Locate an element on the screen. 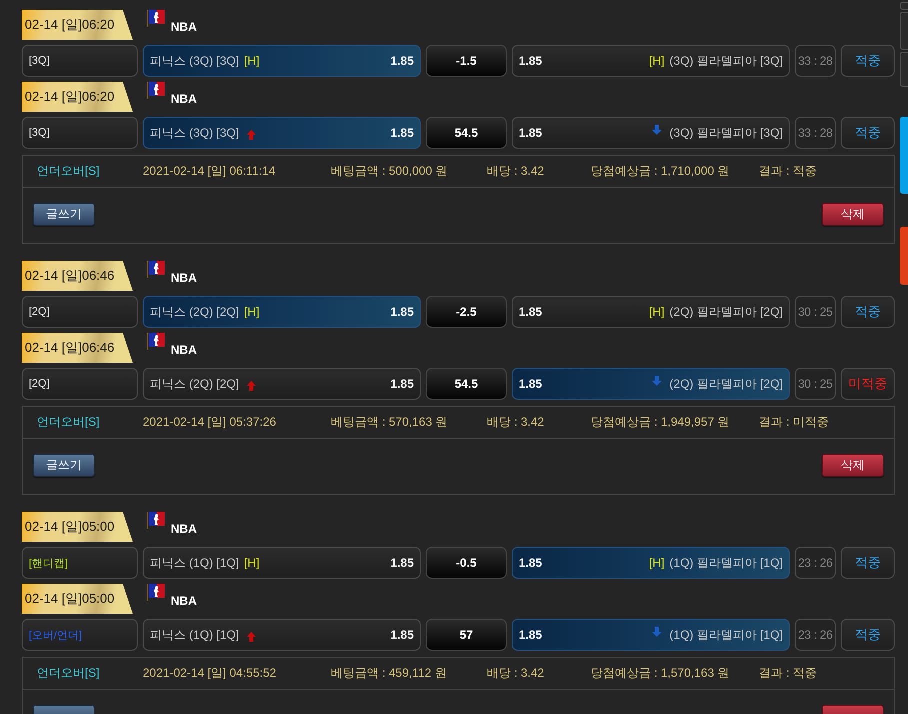 The height and width of the screenshot is (714, 908). market-cell: [핸디캡] is located at coordinates (80, 563).